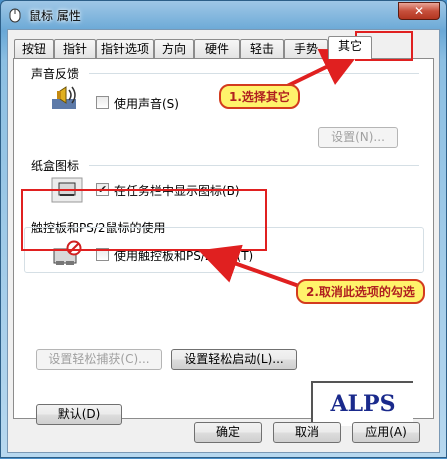 The image size is (447, 459). I want to click on arrow-to-touchpad-option, so click(249, 266).